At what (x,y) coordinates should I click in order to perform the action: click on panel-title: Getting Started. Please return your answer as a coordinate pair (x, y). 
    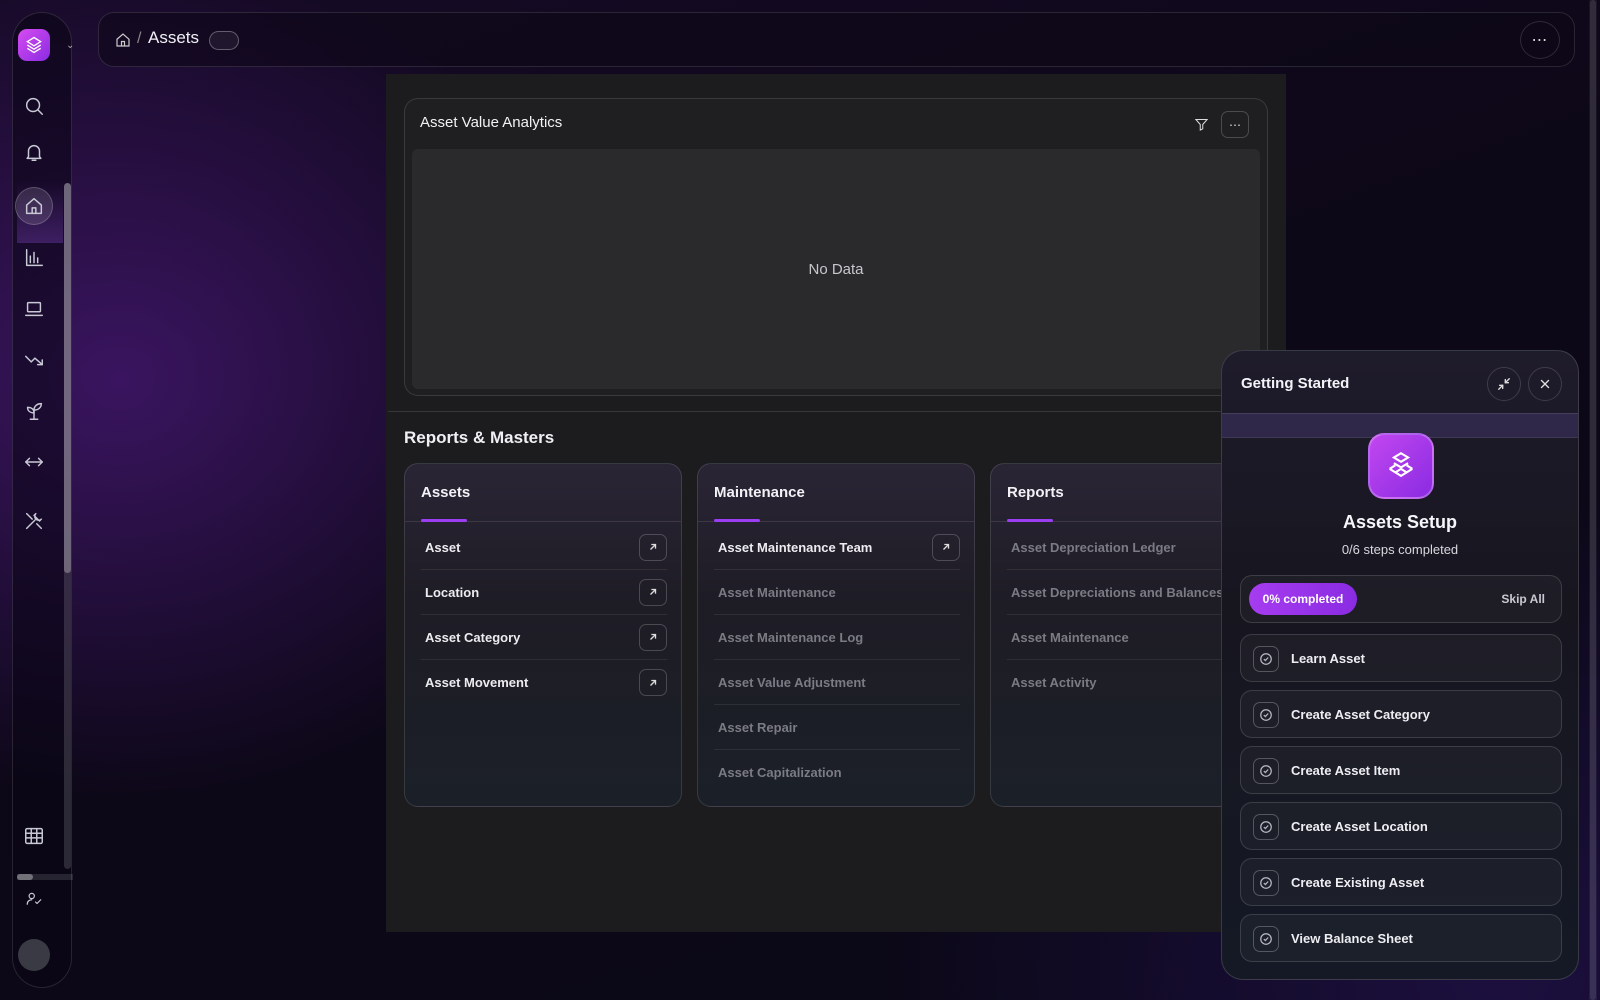
    Looking at the image, I should click on (1295, 383).